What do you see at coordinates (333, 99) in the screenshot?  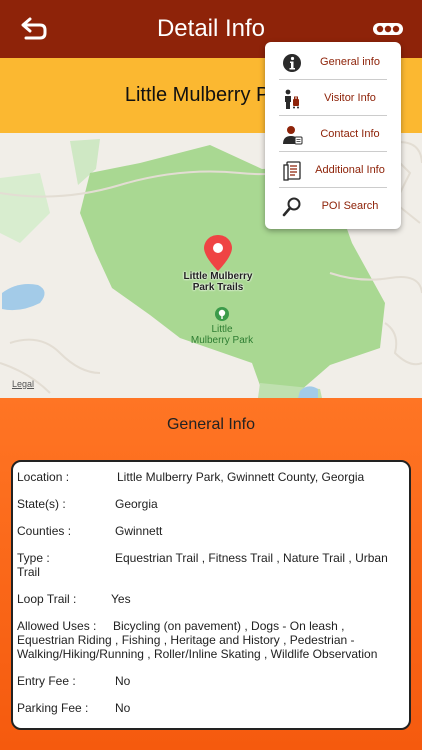 I see `menu-item-visitor-info: Visitor Info` at bounding box center [333, 99].